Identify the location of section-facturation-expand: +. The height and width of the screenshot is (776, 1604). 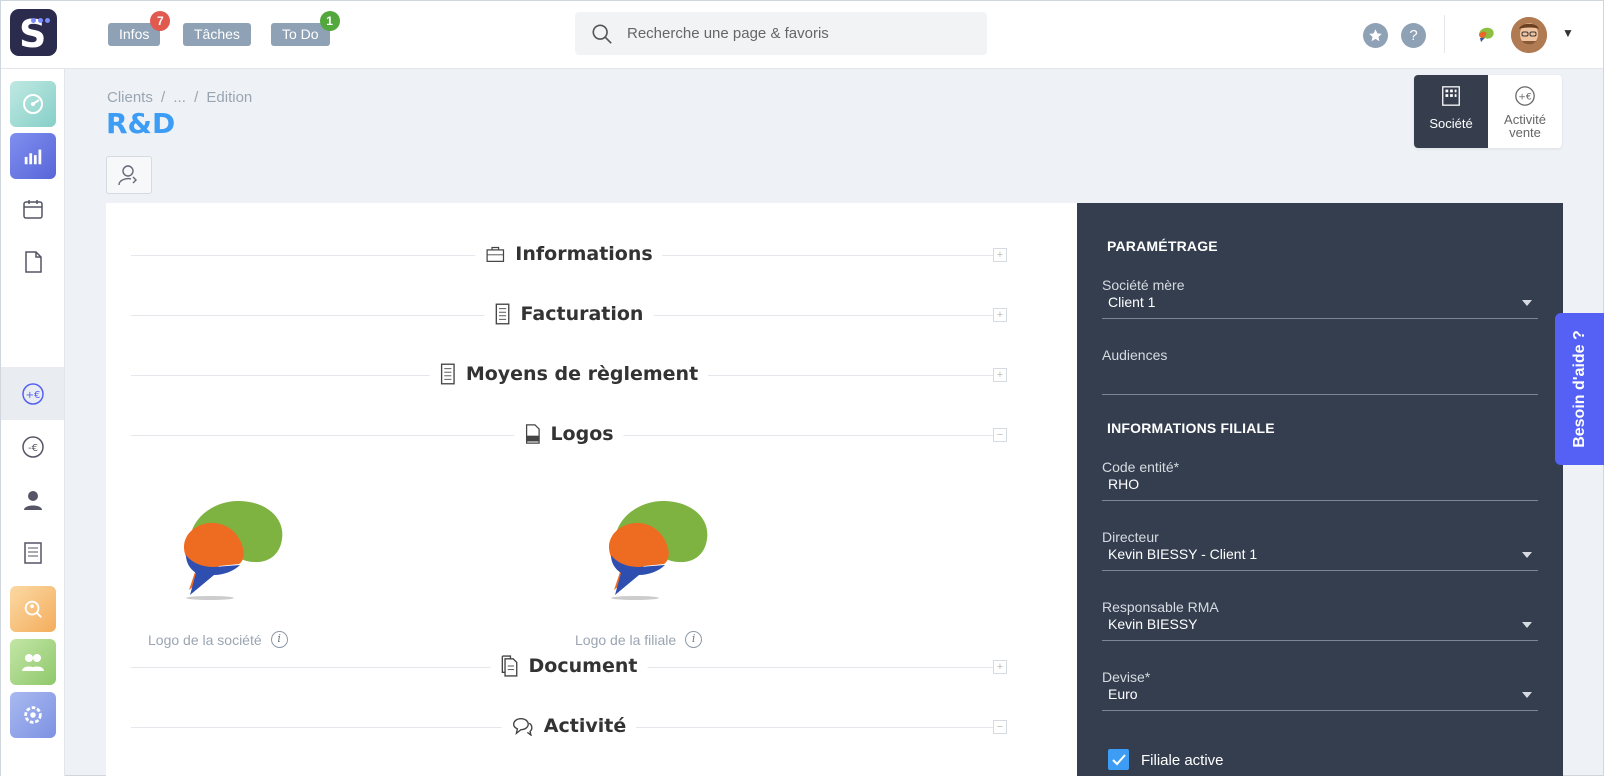
(1000, 315).